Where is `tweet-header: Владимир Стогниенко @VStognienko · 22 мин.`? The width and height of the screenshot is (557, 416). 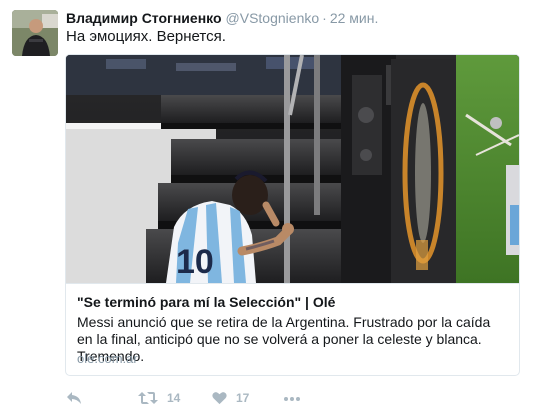 tweet-header: Владимир Стогниенко @VStognienko · 22 мин. is located at coordinates (222, 18).